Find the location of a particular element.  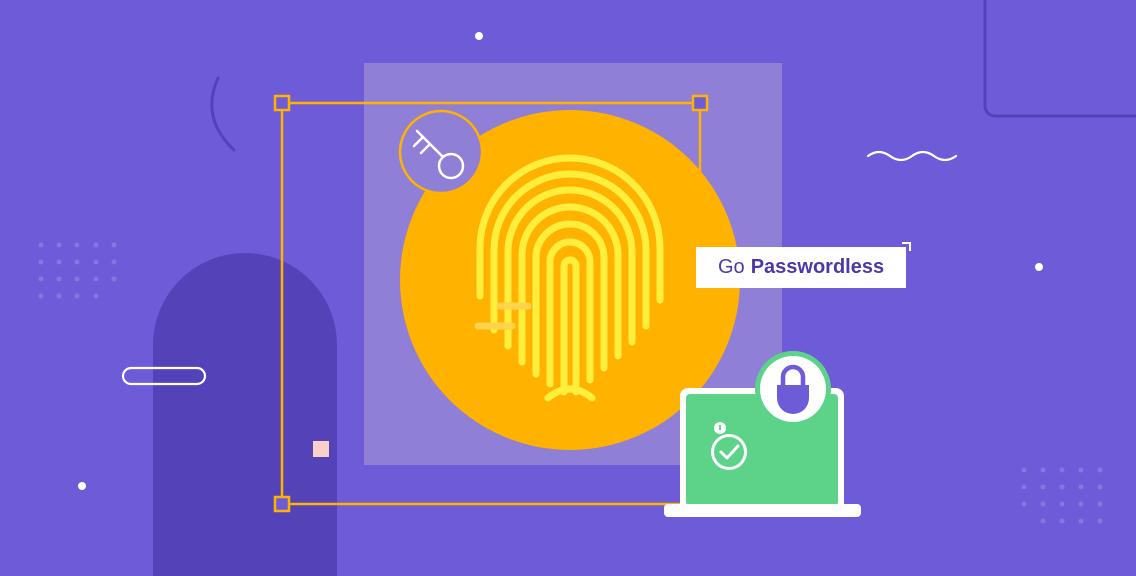

corner-frame-outline is located at coordinates (1059, 59).